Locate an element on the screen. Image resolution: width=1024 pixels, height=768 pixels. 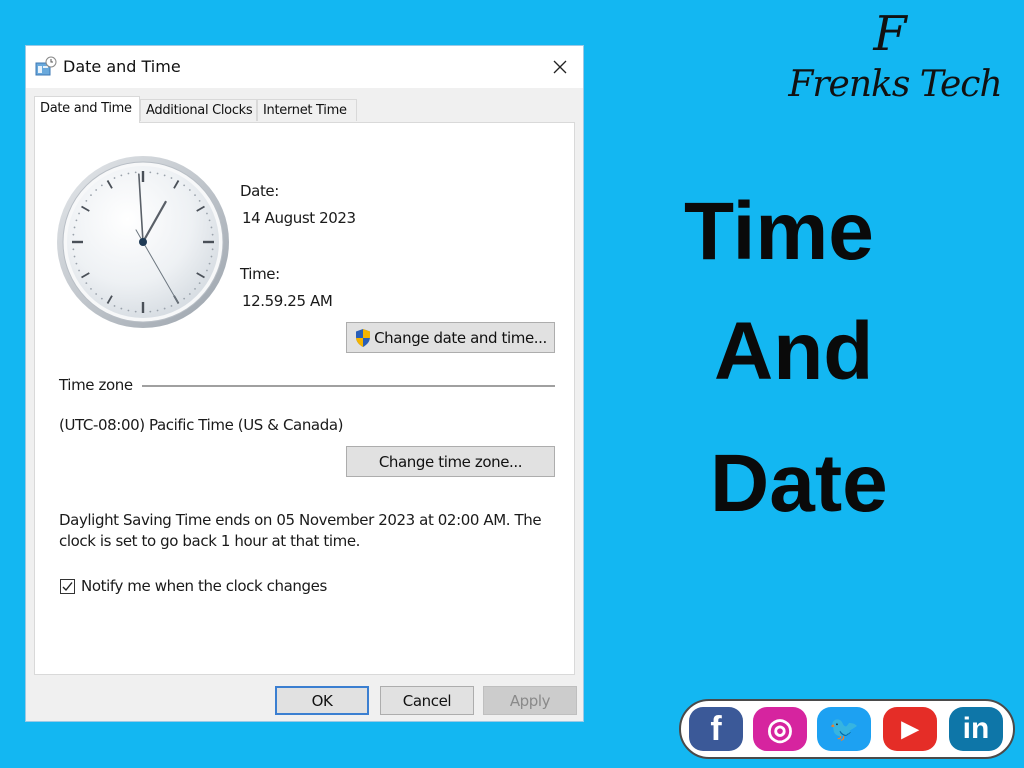
youtube-icon: ▶ is located at coordinates (910, 729).